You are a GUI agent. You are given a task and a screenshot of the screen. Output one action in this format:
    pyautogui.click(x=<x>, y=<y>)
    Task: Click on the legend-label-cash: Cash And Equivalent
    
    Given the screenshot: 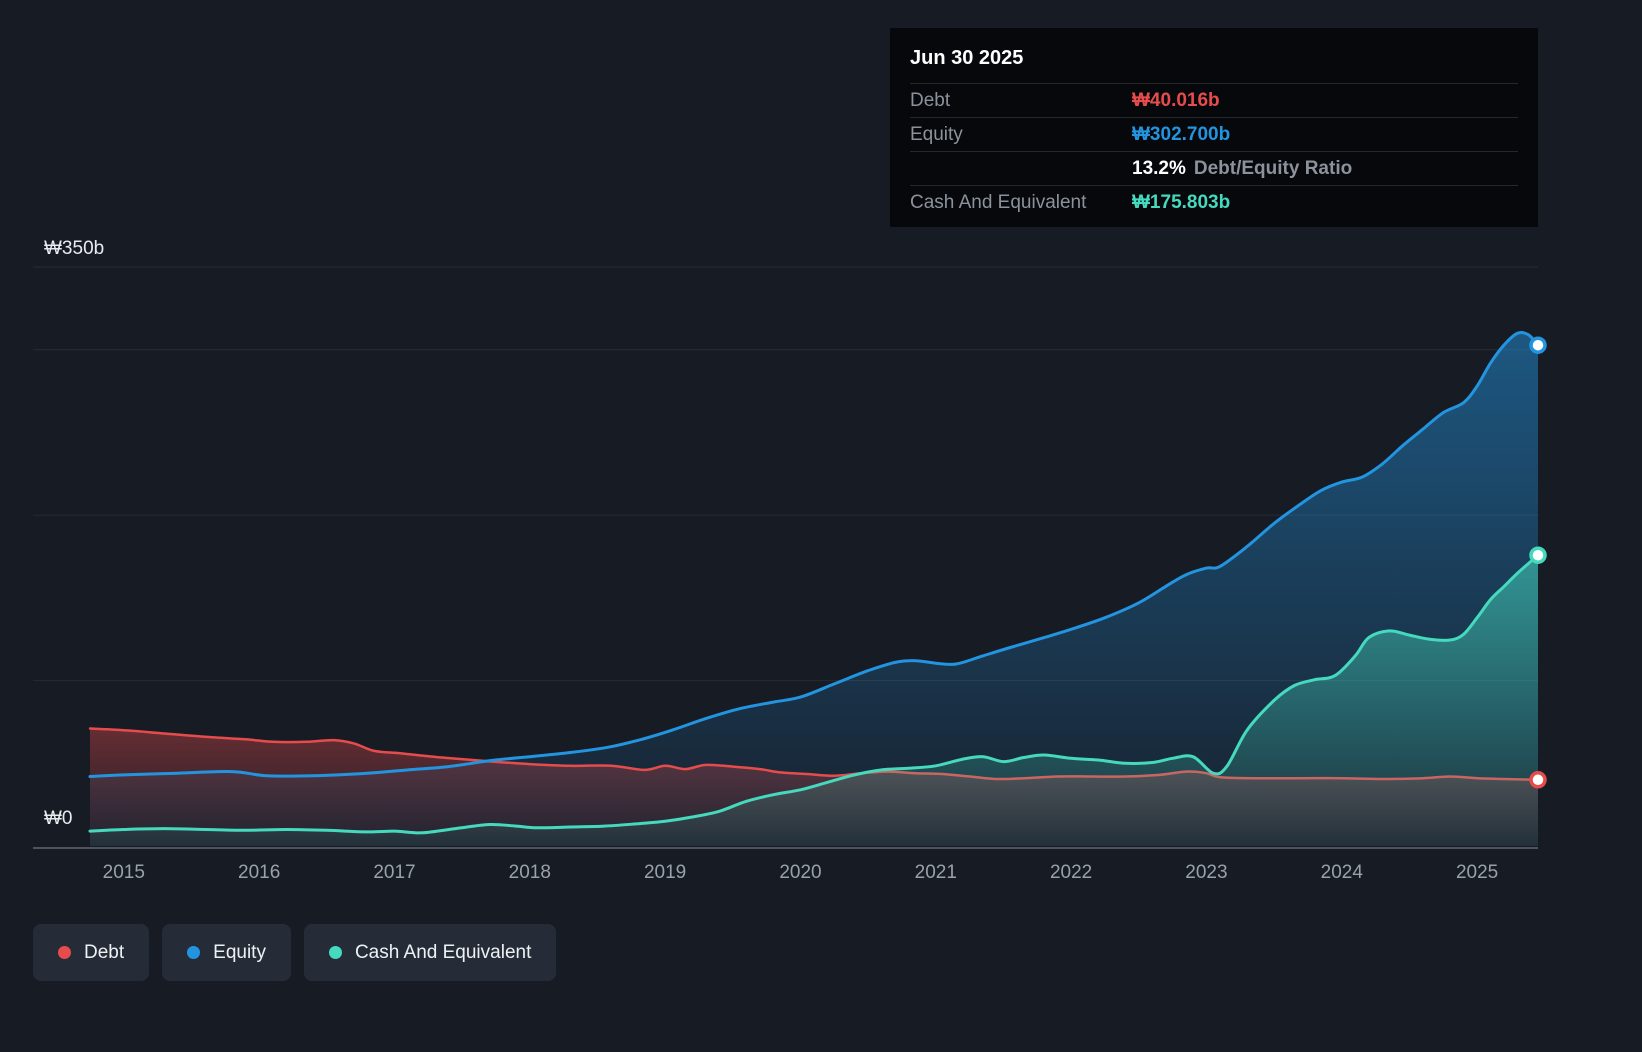 What is the action you would take?
    pyautogui.click(x=443, y=952)
    